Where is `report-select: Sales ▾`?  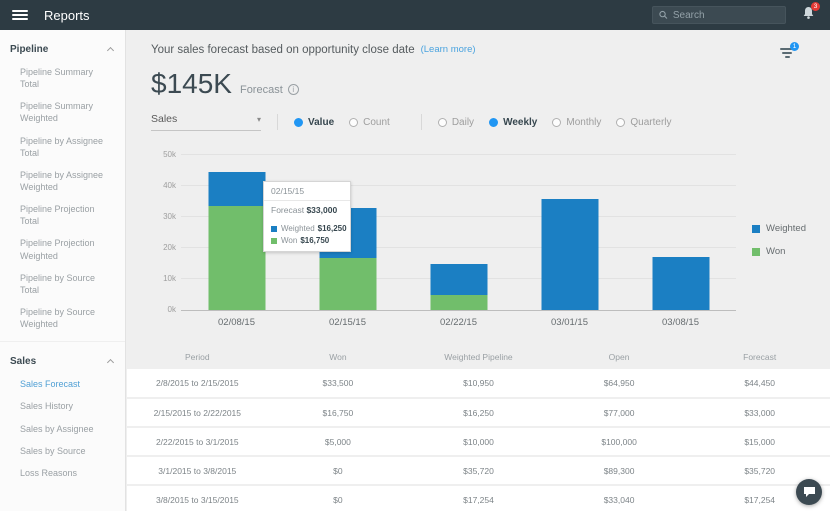 report-select: Sales ▾ is located at coordinates (206, 122).